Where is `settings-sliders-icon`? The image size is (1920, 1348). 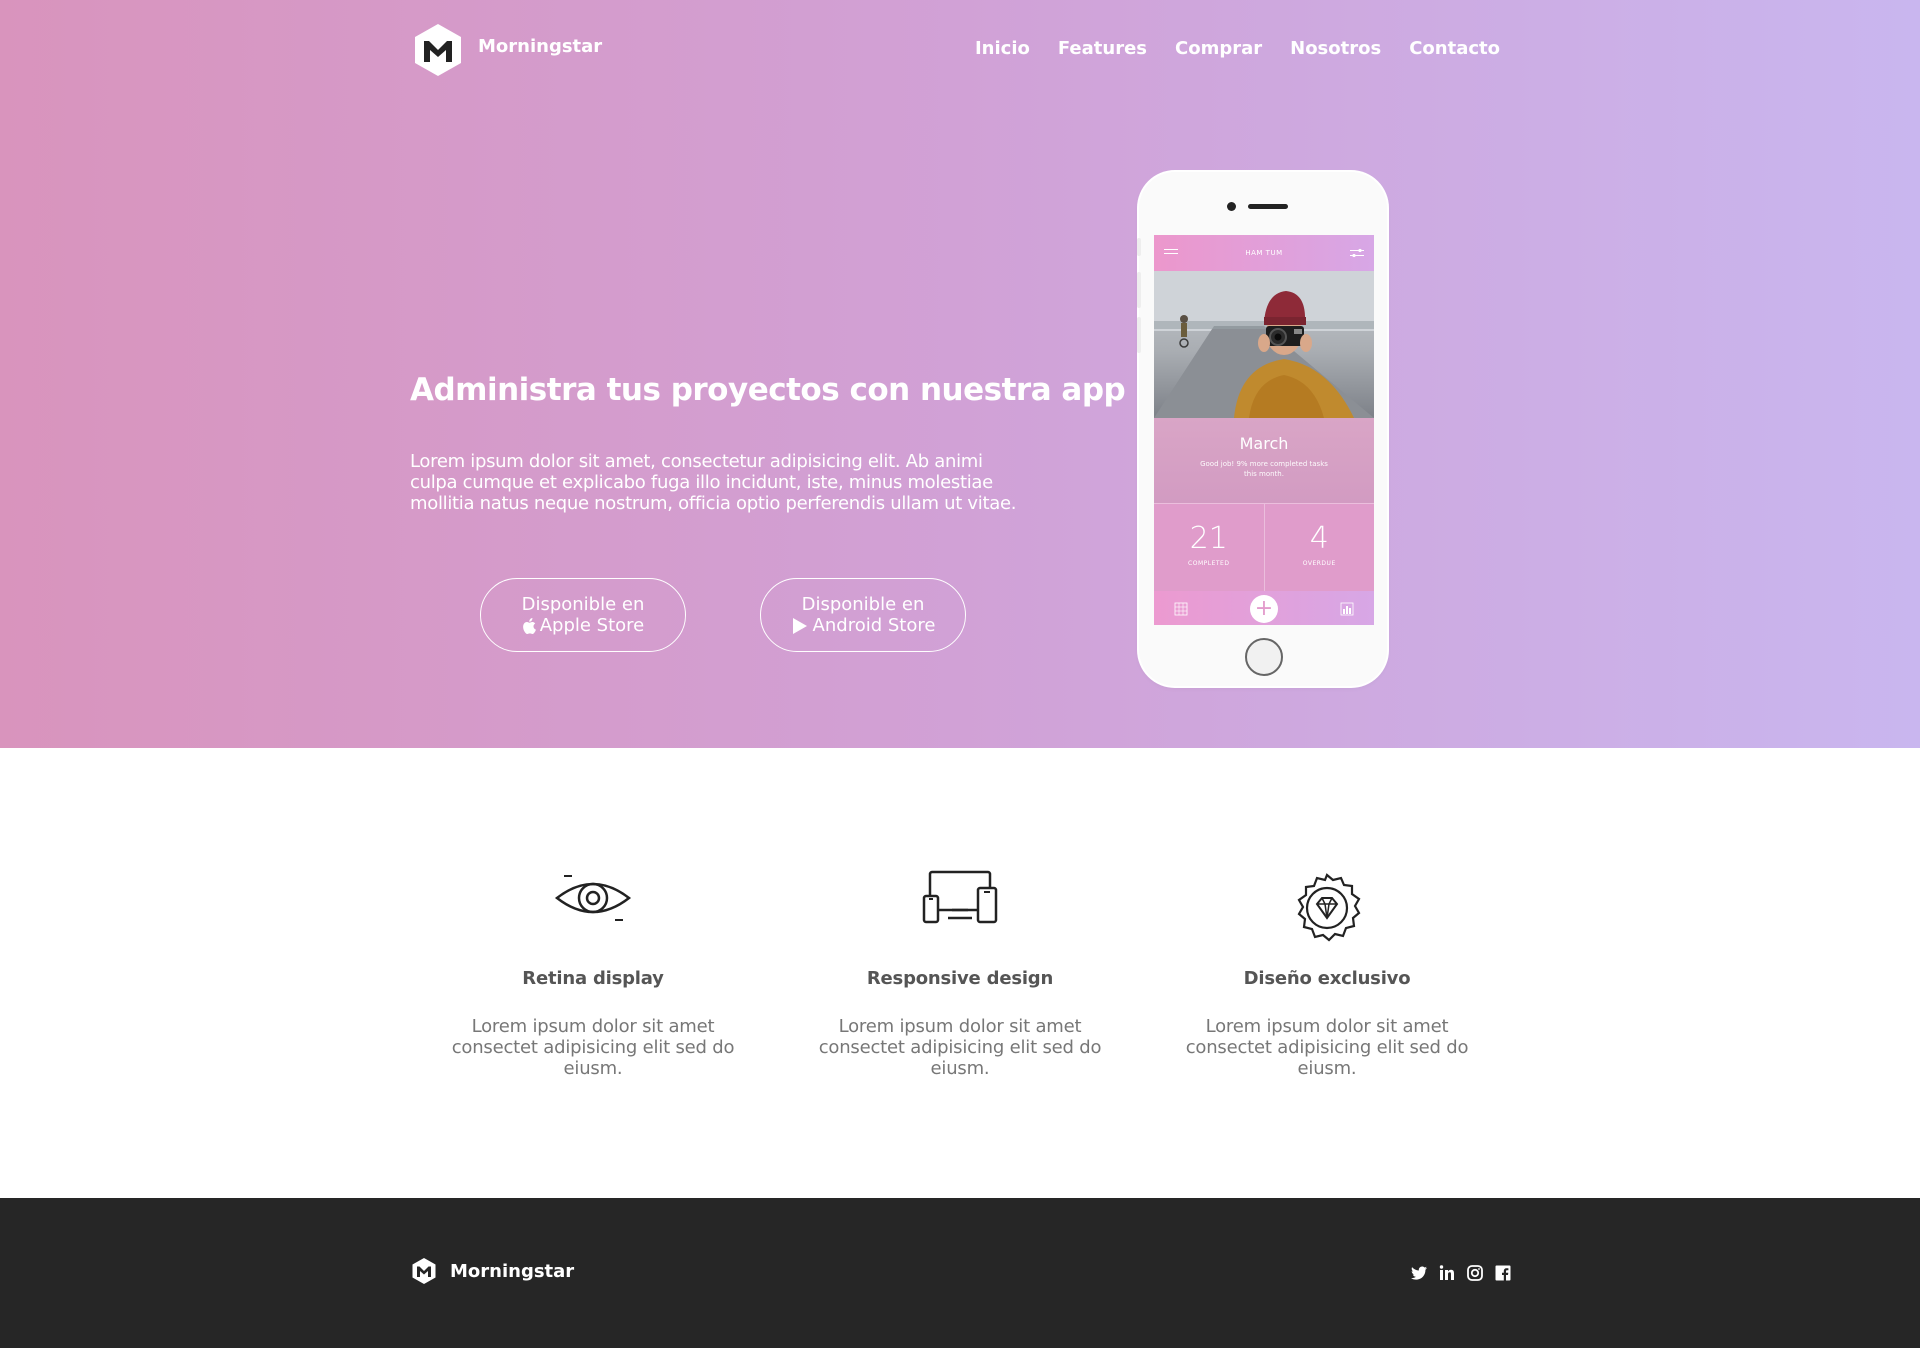 settings-sliders-icon is located at coordinates (1356, 253).